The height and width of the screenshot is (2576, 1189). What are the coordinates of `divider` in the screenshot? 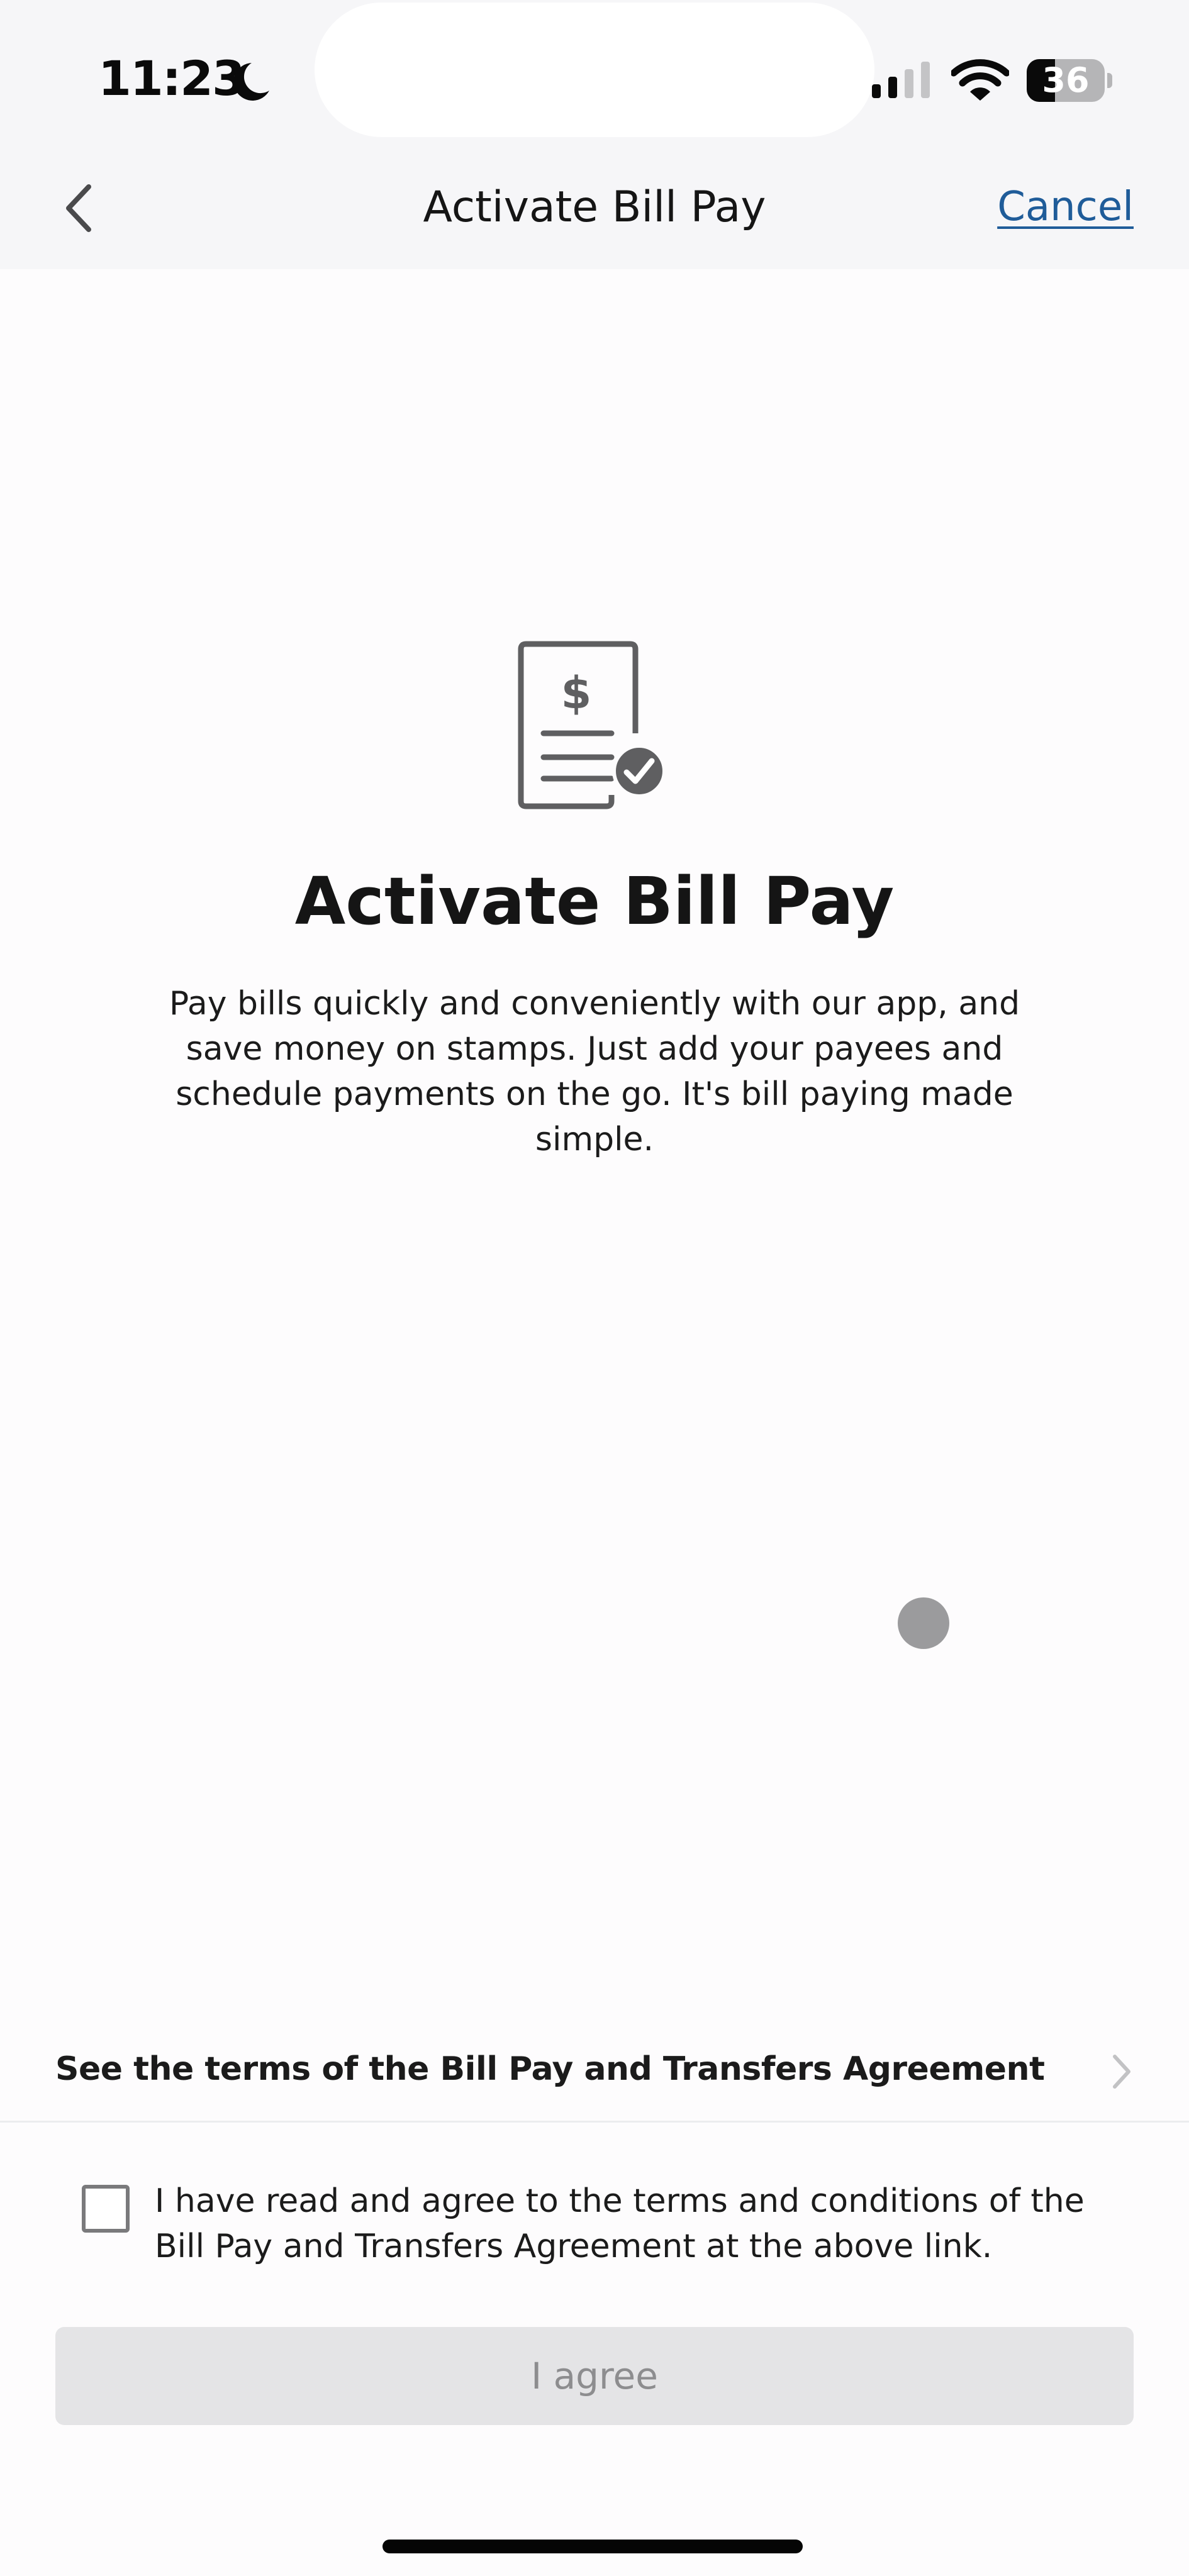 It's located at (594, 2122).